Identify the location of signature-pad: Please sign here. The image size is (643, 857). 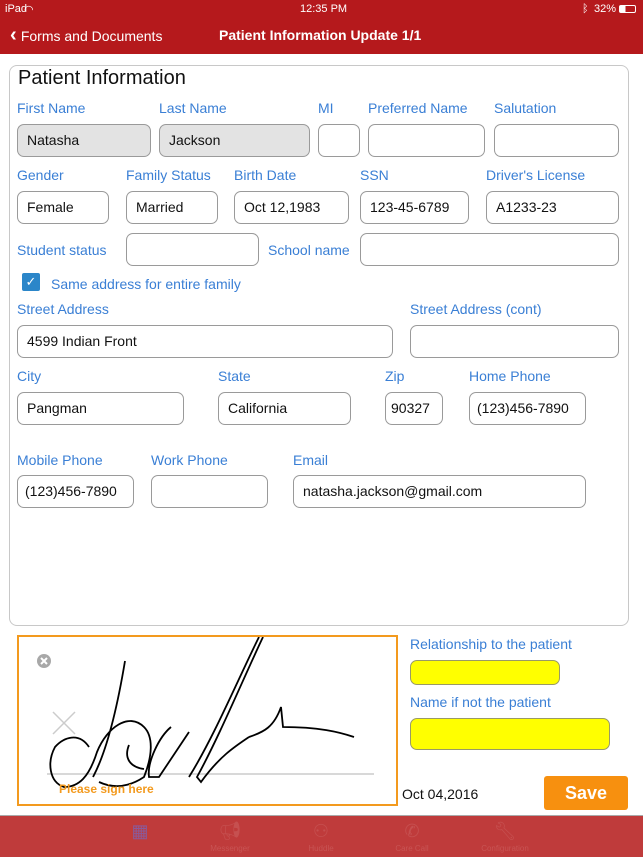
(207, 720).